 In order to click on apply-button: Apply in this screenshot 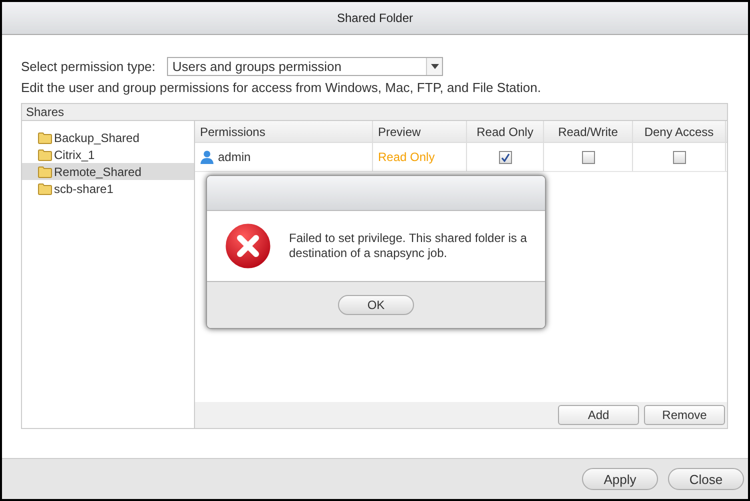, I will do `click(620, 479)`.